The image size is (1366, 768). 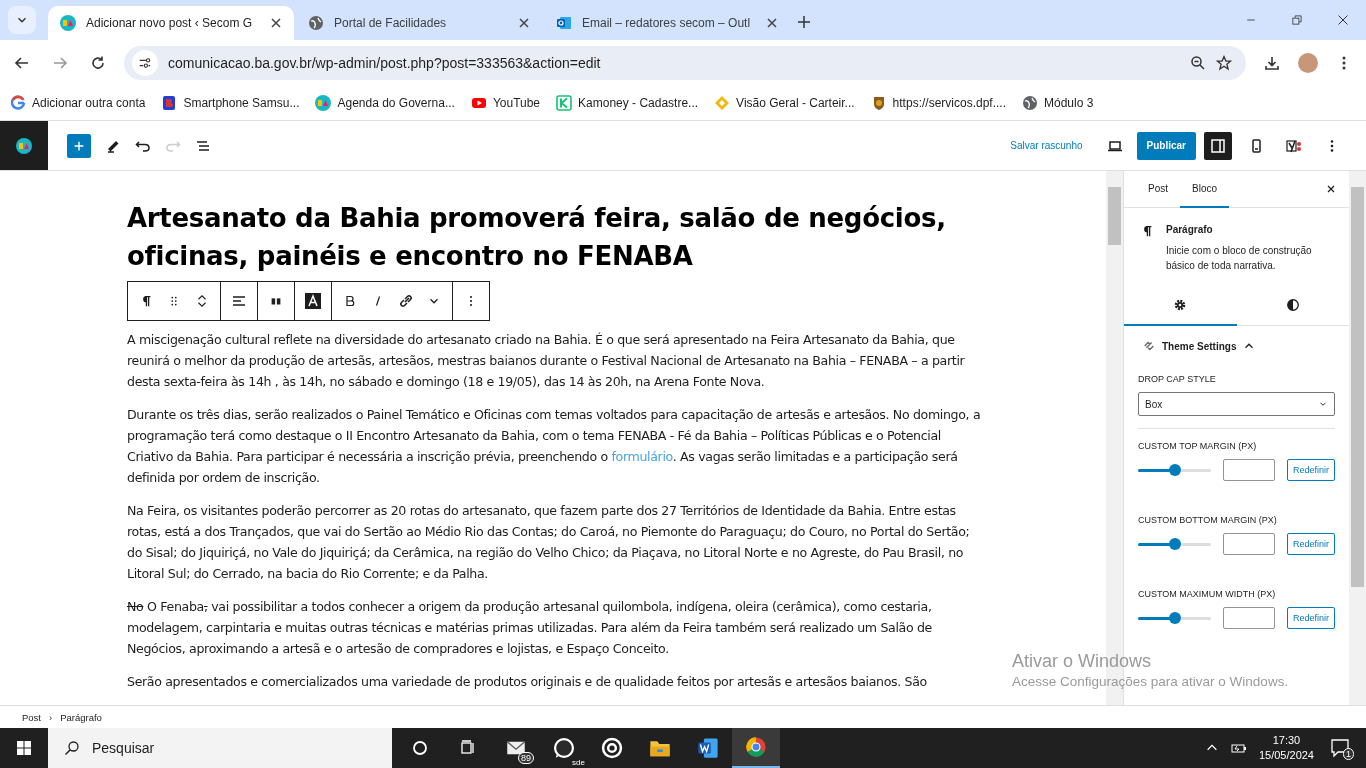 I want to click on k-letter-icon, so click(x=564, y=103).